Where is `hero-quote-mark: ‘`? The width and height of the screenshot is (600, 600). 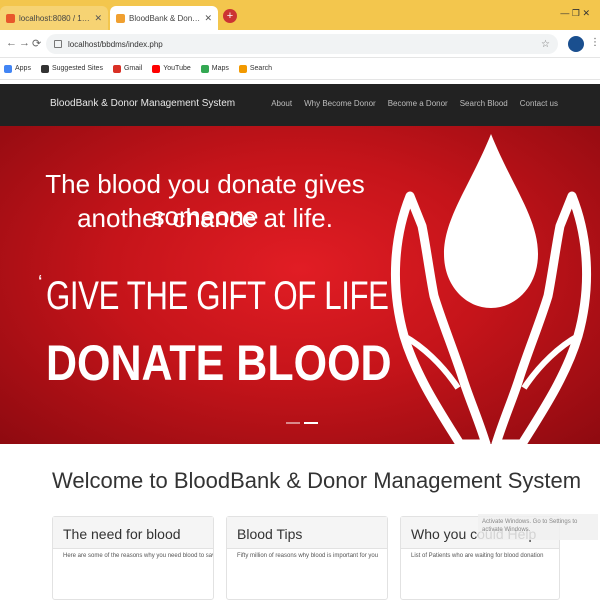
hero-quote-mark: ‘ is located at coordinates (40, 283).